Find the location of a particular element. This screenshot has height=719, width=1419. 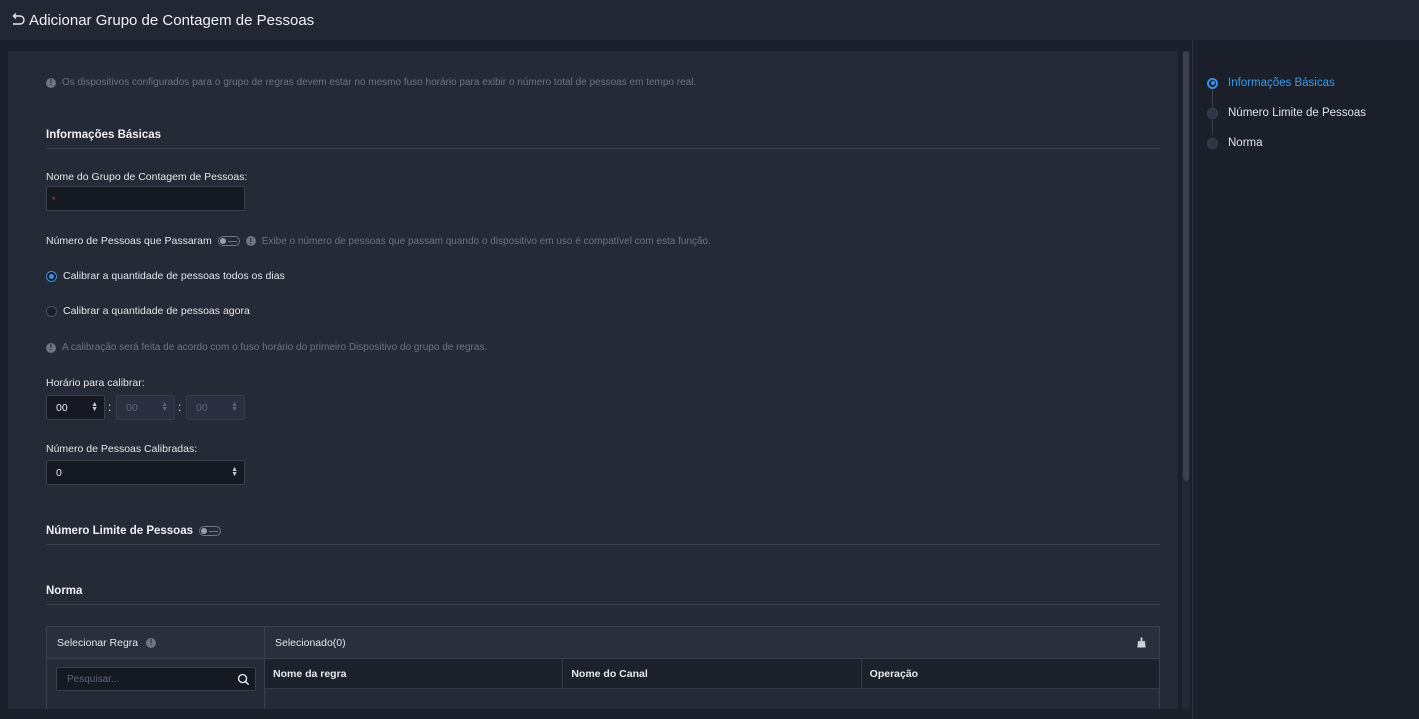

column-rule-name: Nome da regra is located at coordinates (414, 673).